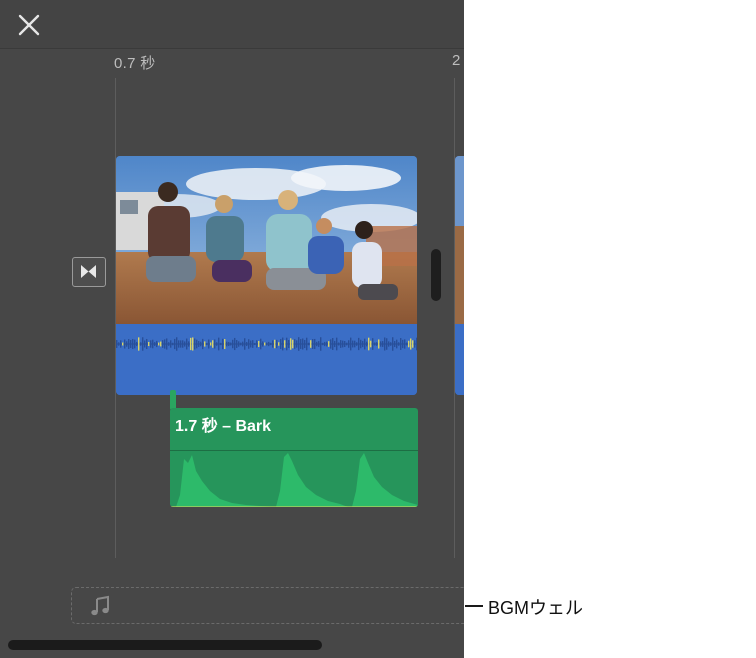 This screenshot has width=756, height=658. Describe the element at coordinates (135, 63) in the screenshot. I see `timestamp-label: 0.7 秒` at that location.